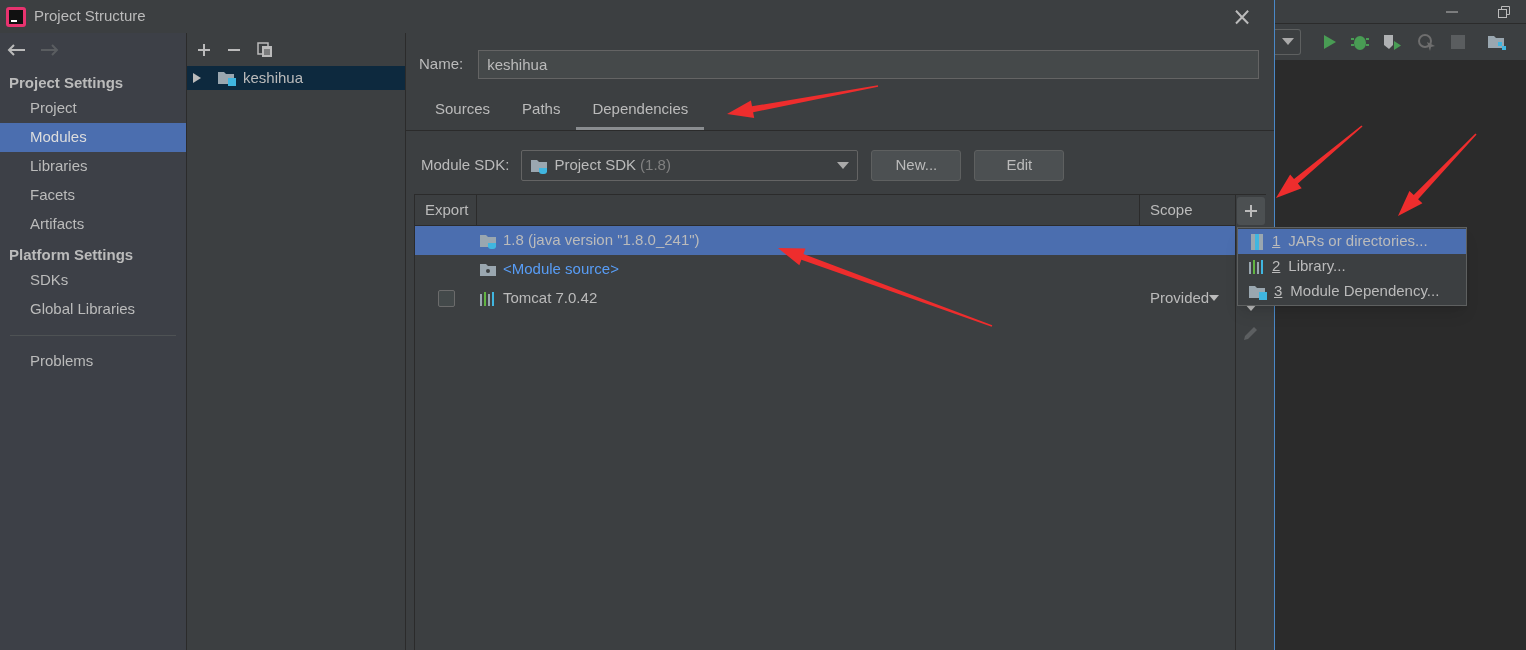 The height and width of the screenshot is (650, 1526). Describe the element at coordinates (93, 195) in the screenshot. I see `sidebar-item: Facets` at that location.